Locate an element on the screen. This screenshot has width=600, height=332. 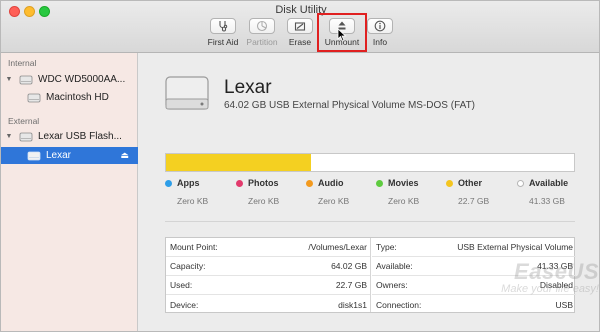
info-label: Device: is located at coordinates (184, 304).